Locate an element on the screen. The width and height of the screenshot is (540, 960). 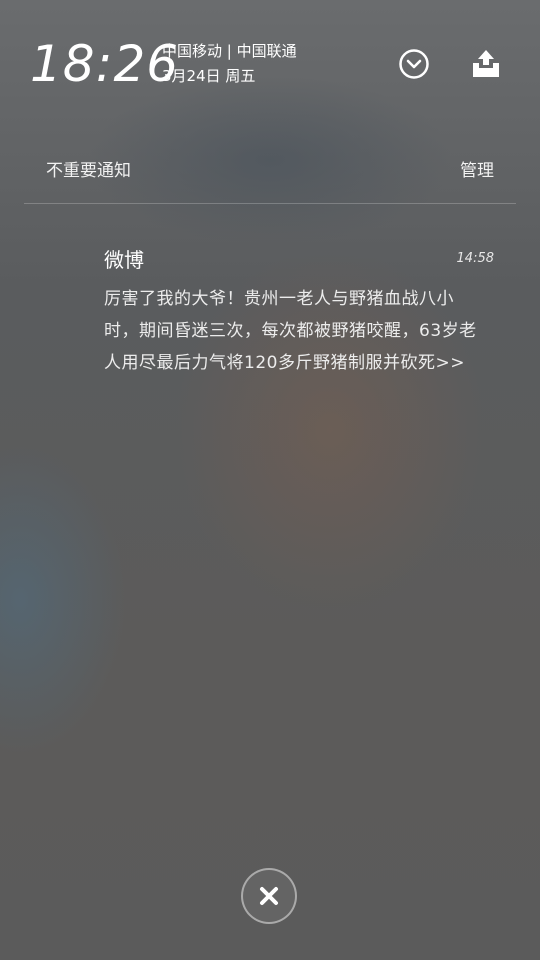
section-title: 不重要通知 is located at coordinates (88, 171).